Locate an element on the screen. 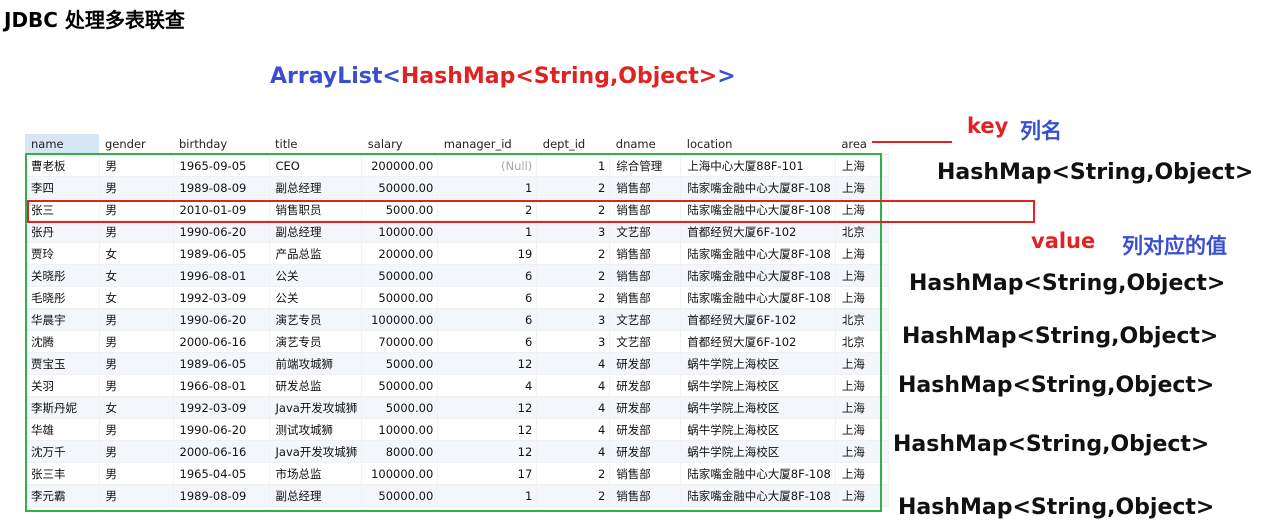 This screenshot has height=524, width=1276. cell-location: 首都经贸大厦6F-102 is located at coordinates (758, 341).